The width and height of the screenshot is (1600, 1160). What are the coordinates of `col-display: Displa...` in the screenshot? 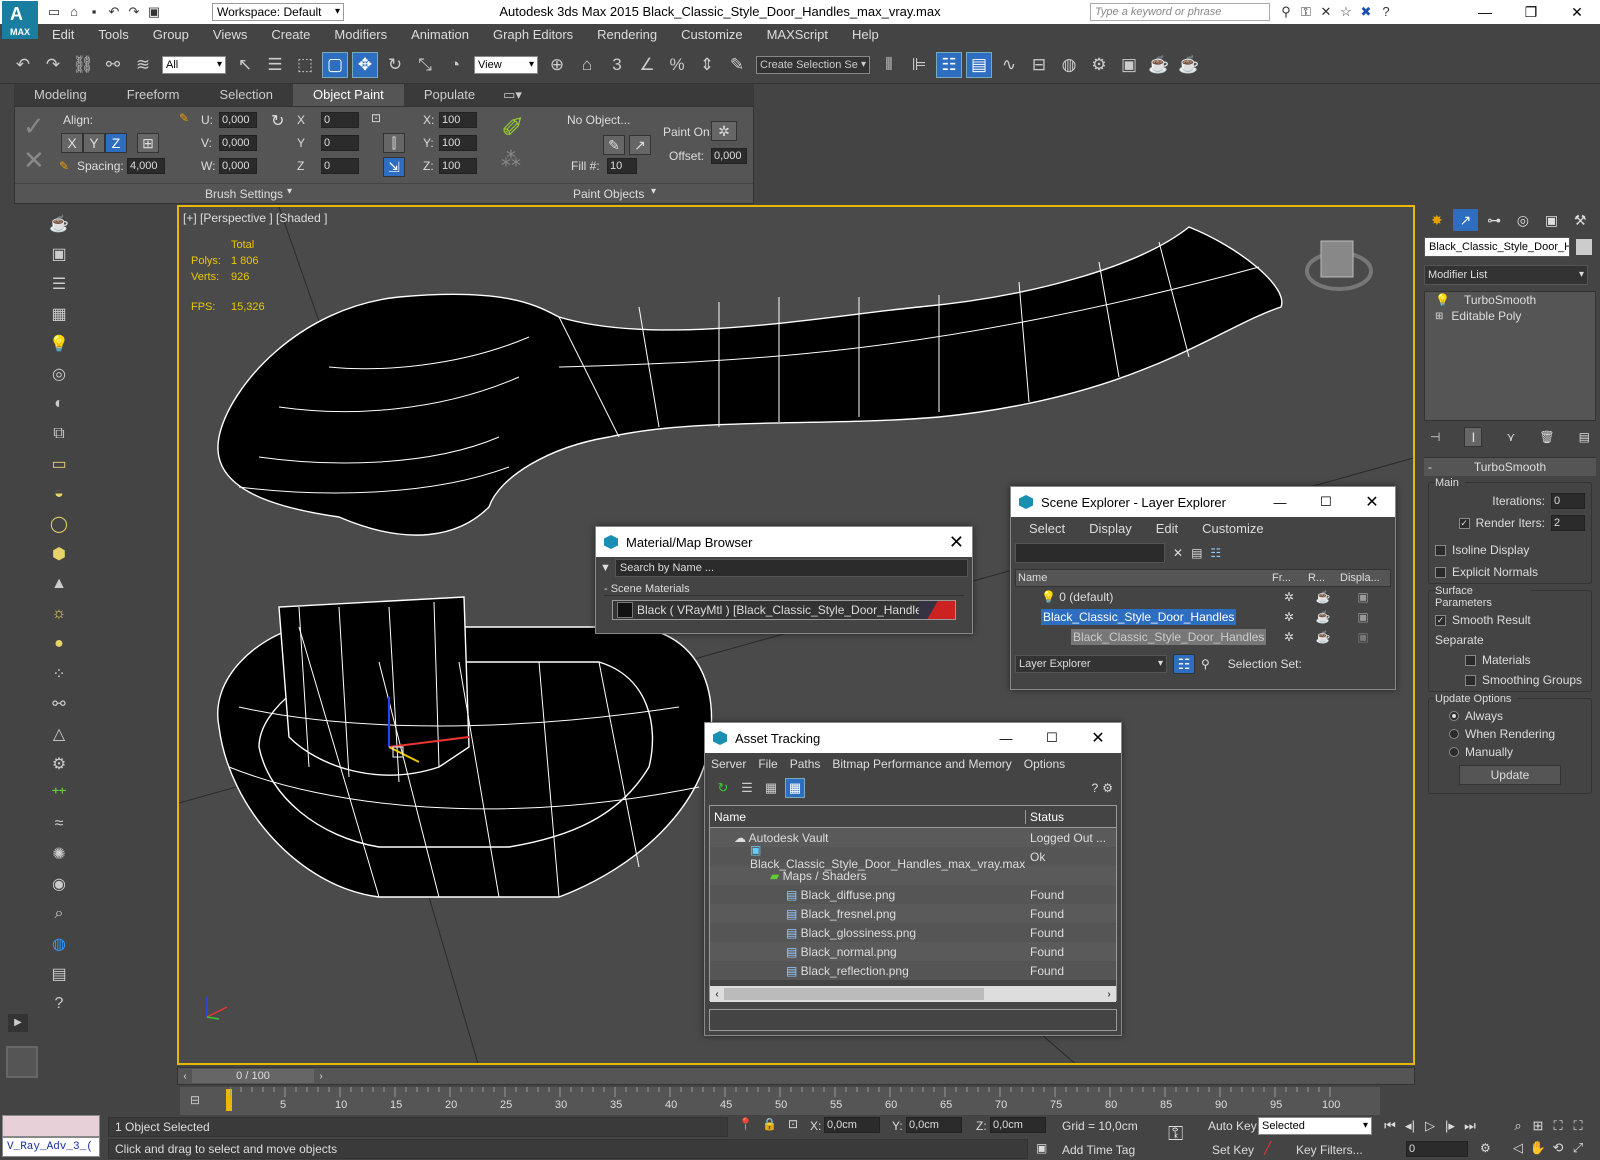 It's located at (1364, 578).